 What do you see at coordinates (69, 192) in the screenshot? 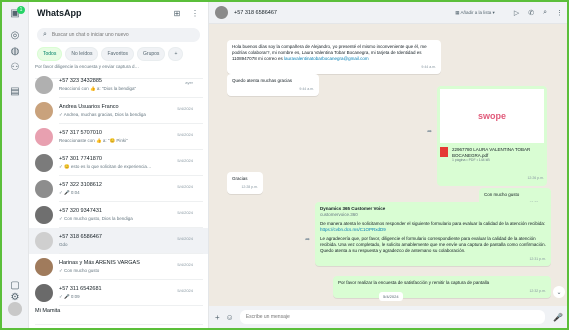
I see `chat-last-message: ✓ 🎤 0:04` at bounding box center [69, 192].